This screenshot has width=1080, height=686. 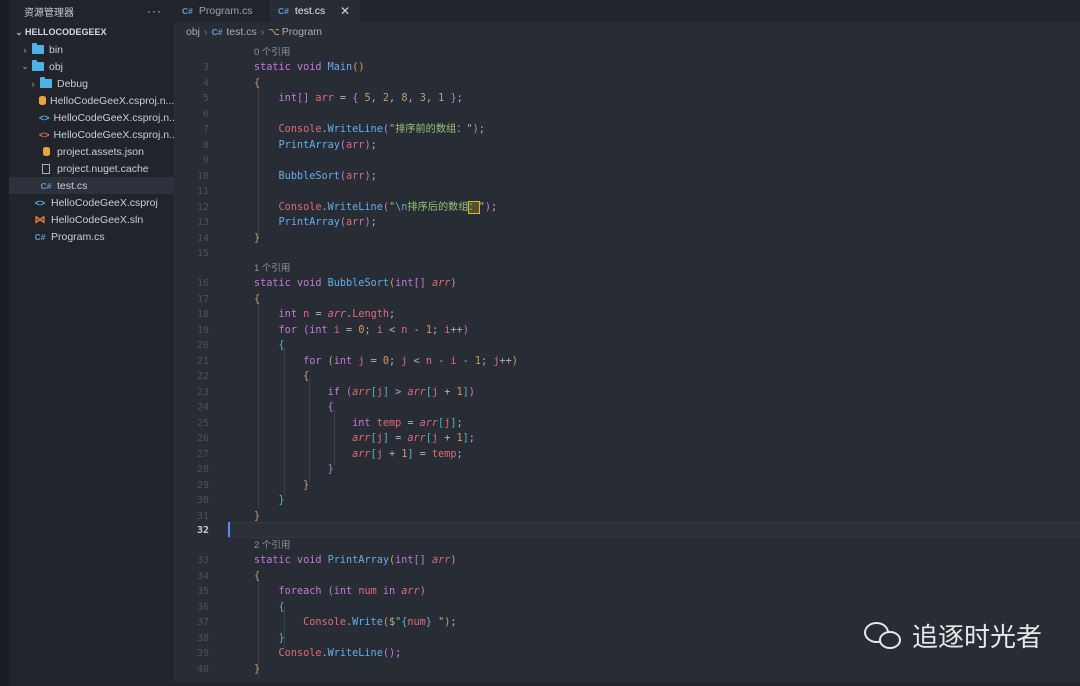 I want to click on code-text: static void Main(), so click(x=309, y=67).